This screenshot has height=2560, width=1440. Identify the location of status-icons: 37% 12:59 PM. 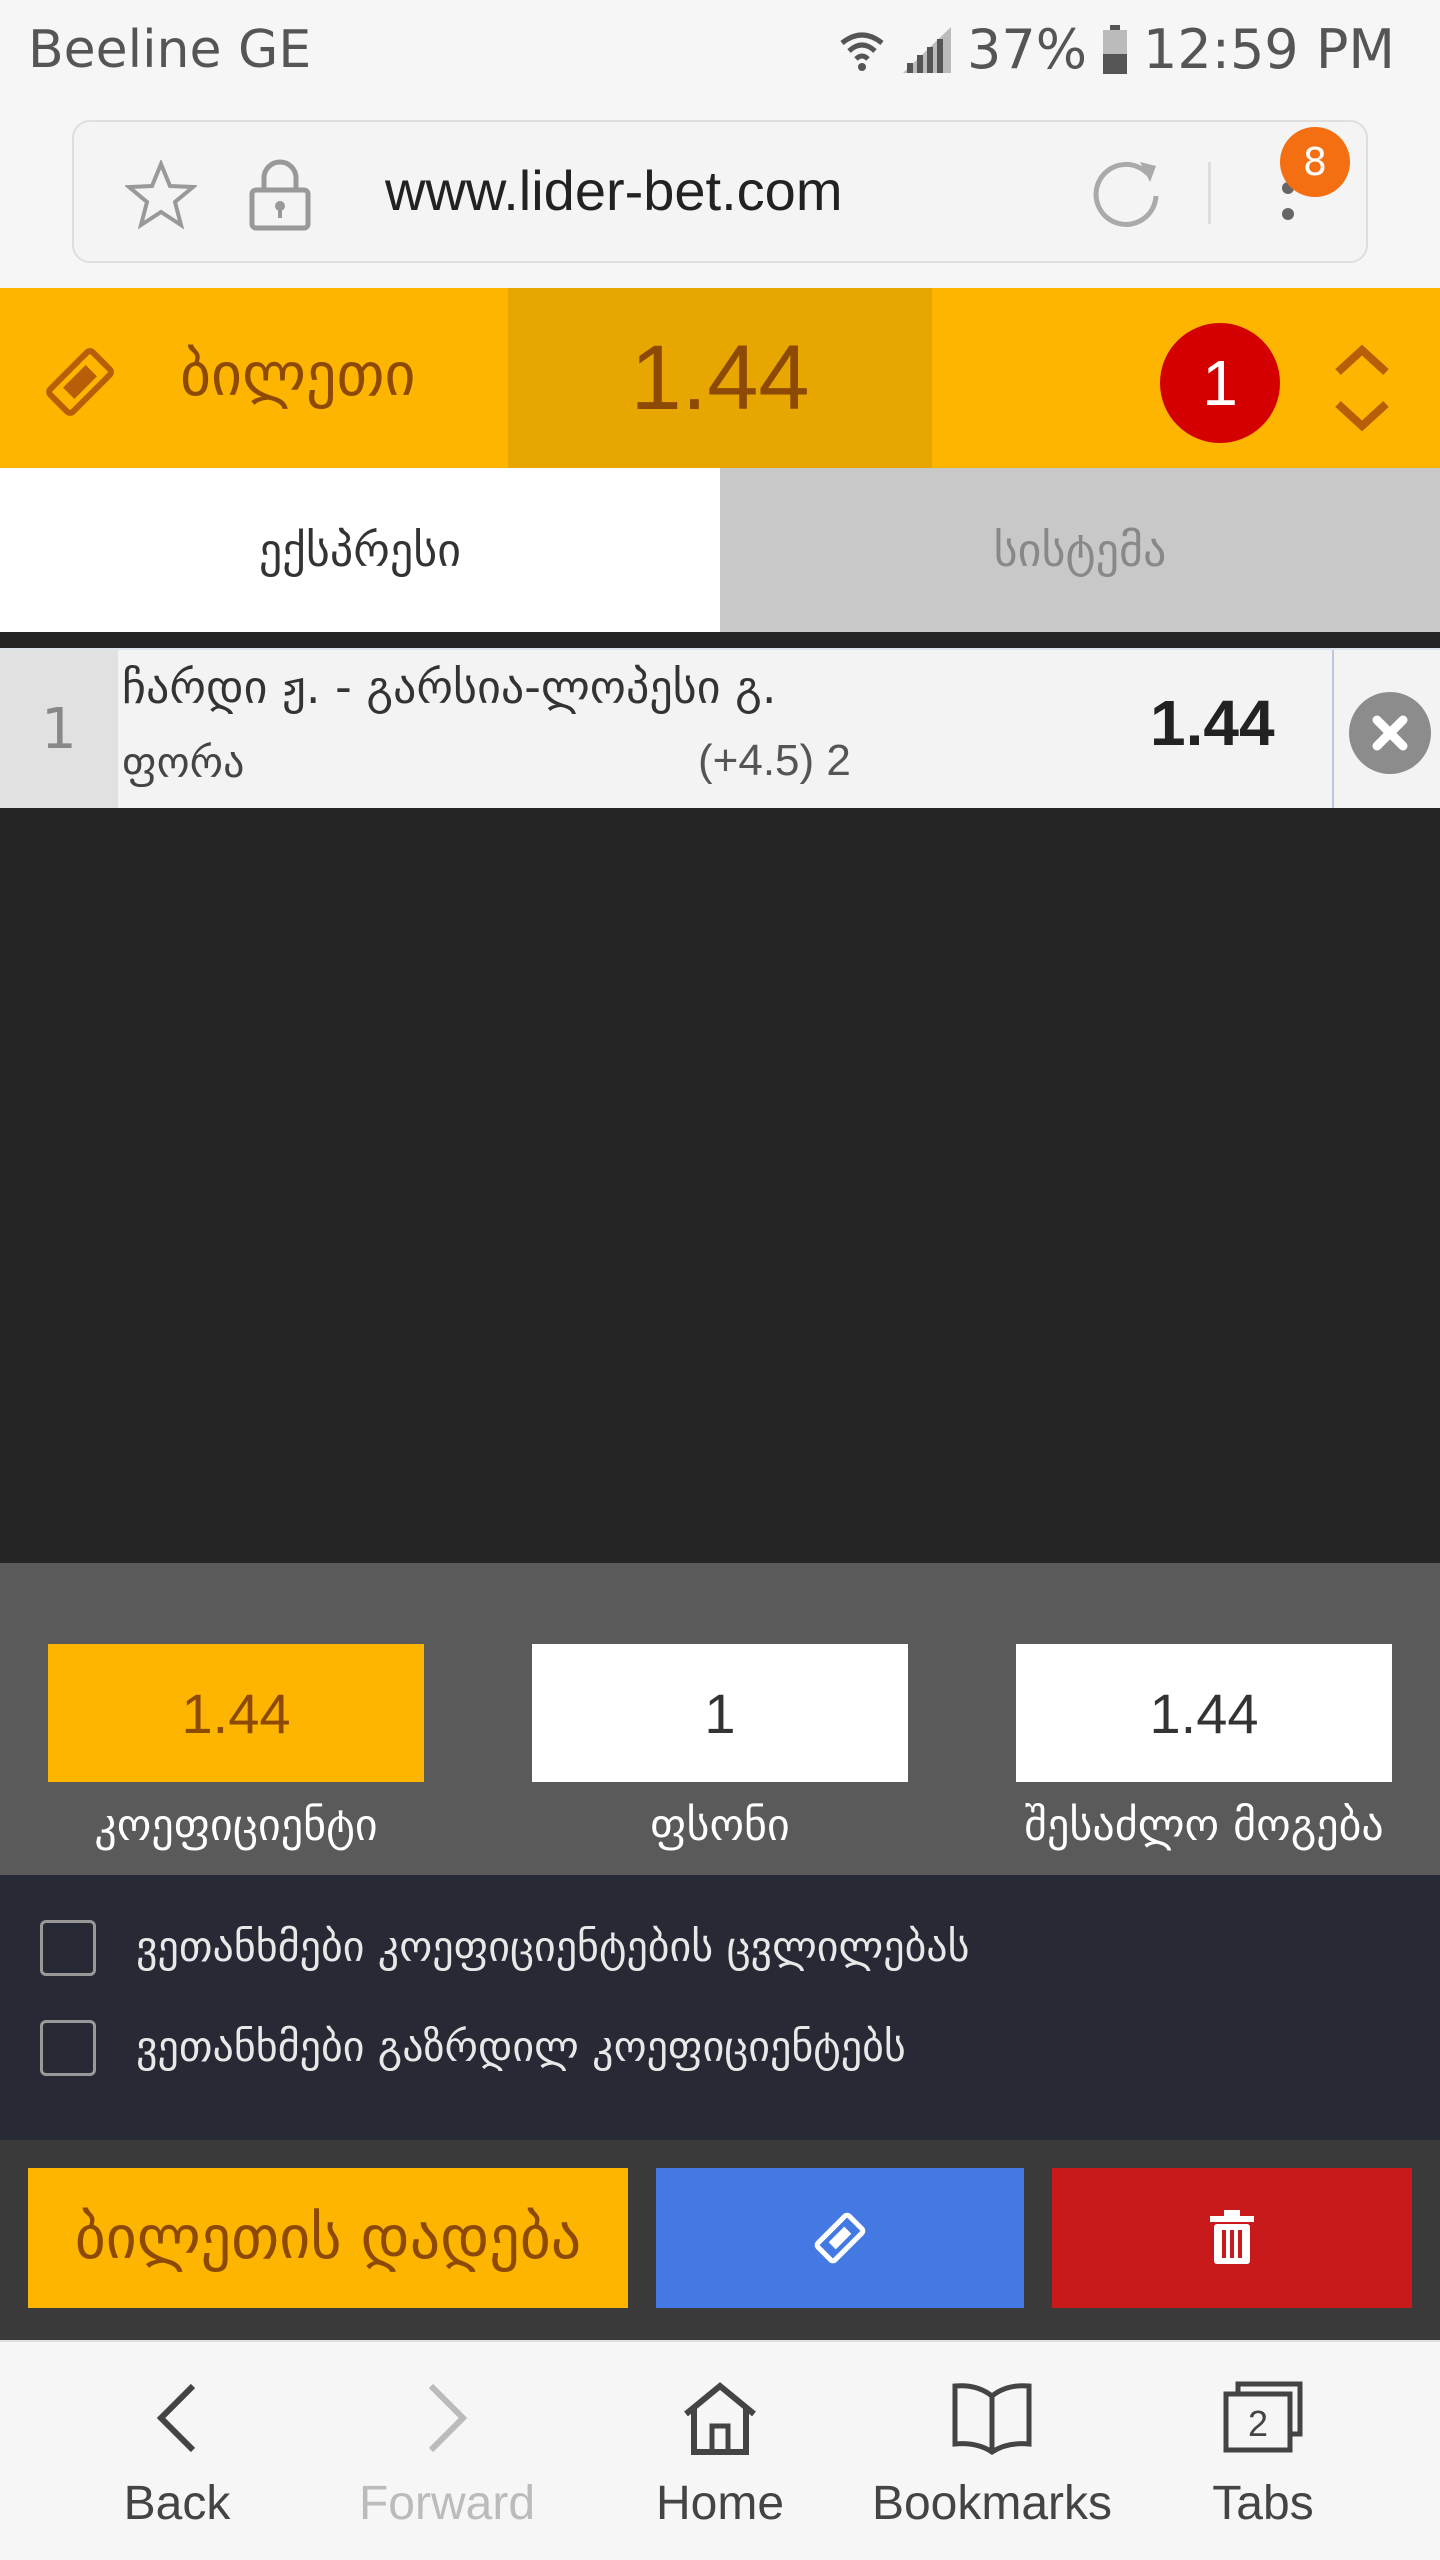
(1116, 49).